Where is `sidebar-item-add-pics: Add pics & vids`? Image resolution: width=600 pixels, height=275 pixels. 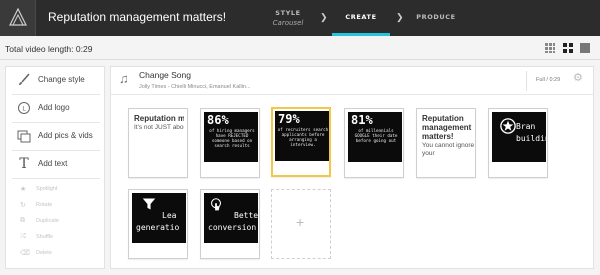 sidebar-item-add-pics: Add pics & vids is located at coordinates (56, 137).